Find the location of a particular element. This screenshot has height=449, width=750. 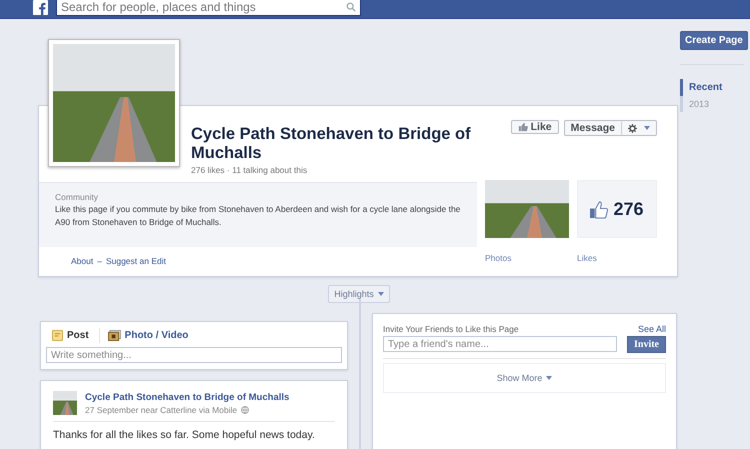

see-all-link: See All is located at coordinates (652, 329).